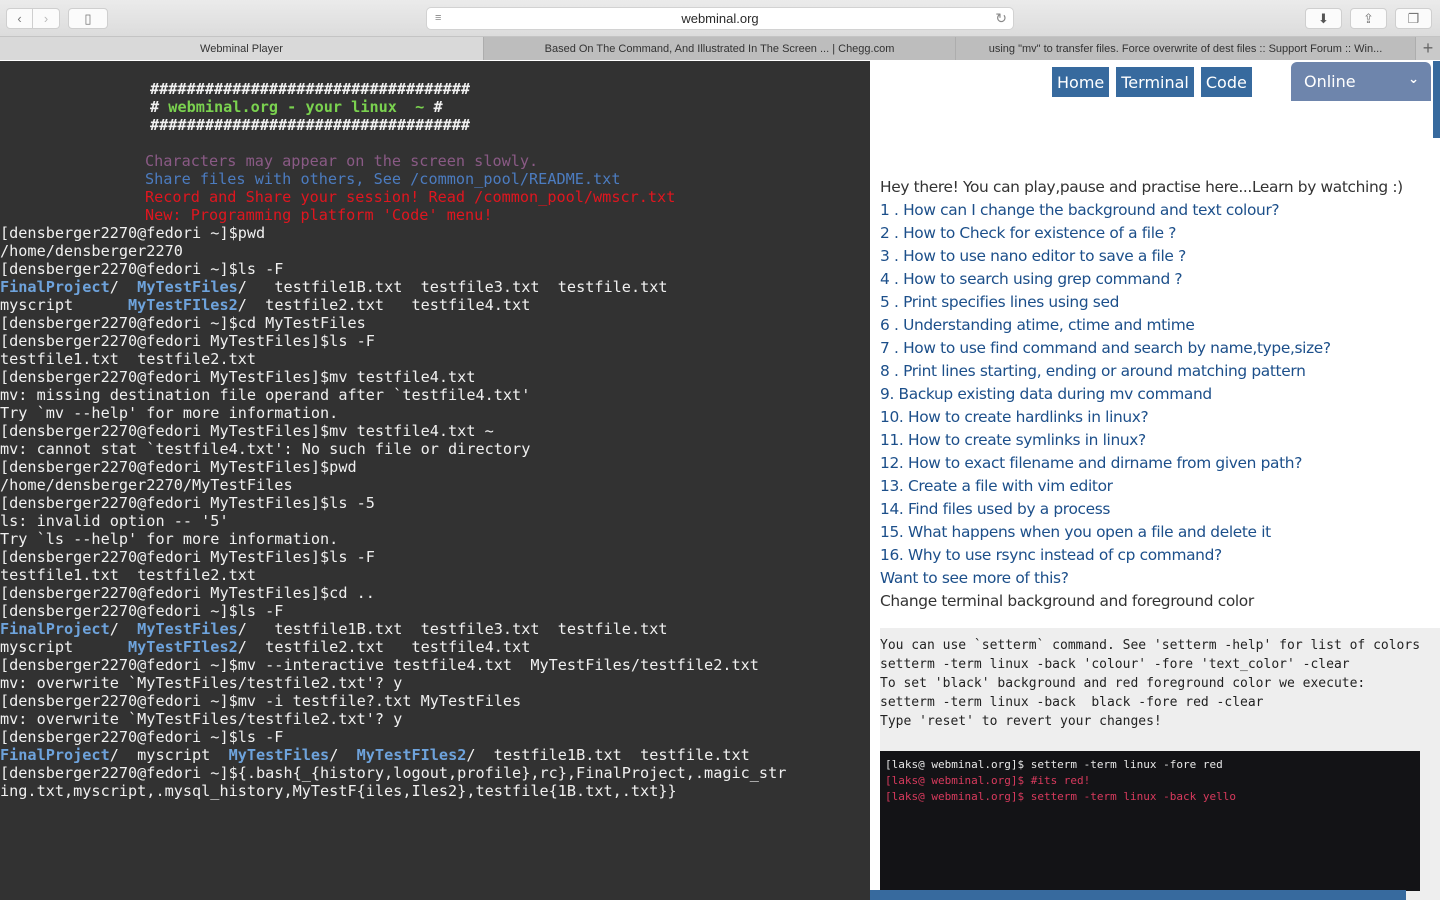 The height and width of the screenshot is (900, 1440). What do you see at coordinates (169, 755) in the screenshot?
I see `terminal-text: / myscript` at bounding box center [169, 755].